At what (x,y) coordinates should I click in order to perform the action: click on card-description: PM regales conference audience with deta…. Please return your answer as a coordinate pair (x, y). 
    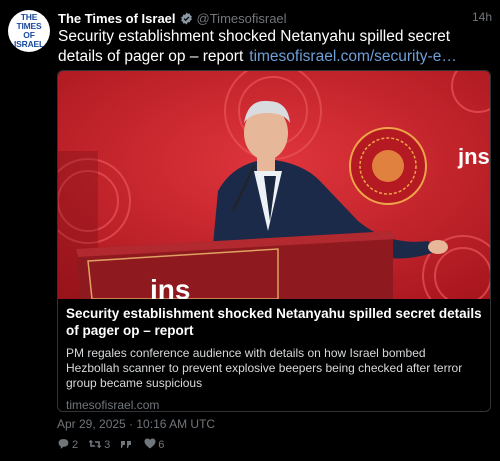
    Looking at the image, I should click on (264, 368).